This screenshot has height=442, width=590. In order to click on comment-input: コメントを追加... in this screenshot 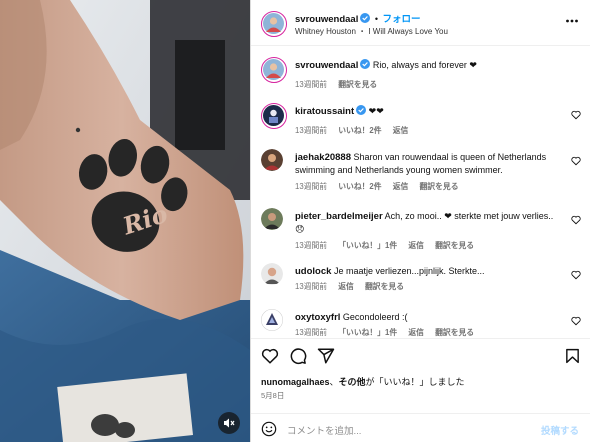, I will do `click(324, 430)`.